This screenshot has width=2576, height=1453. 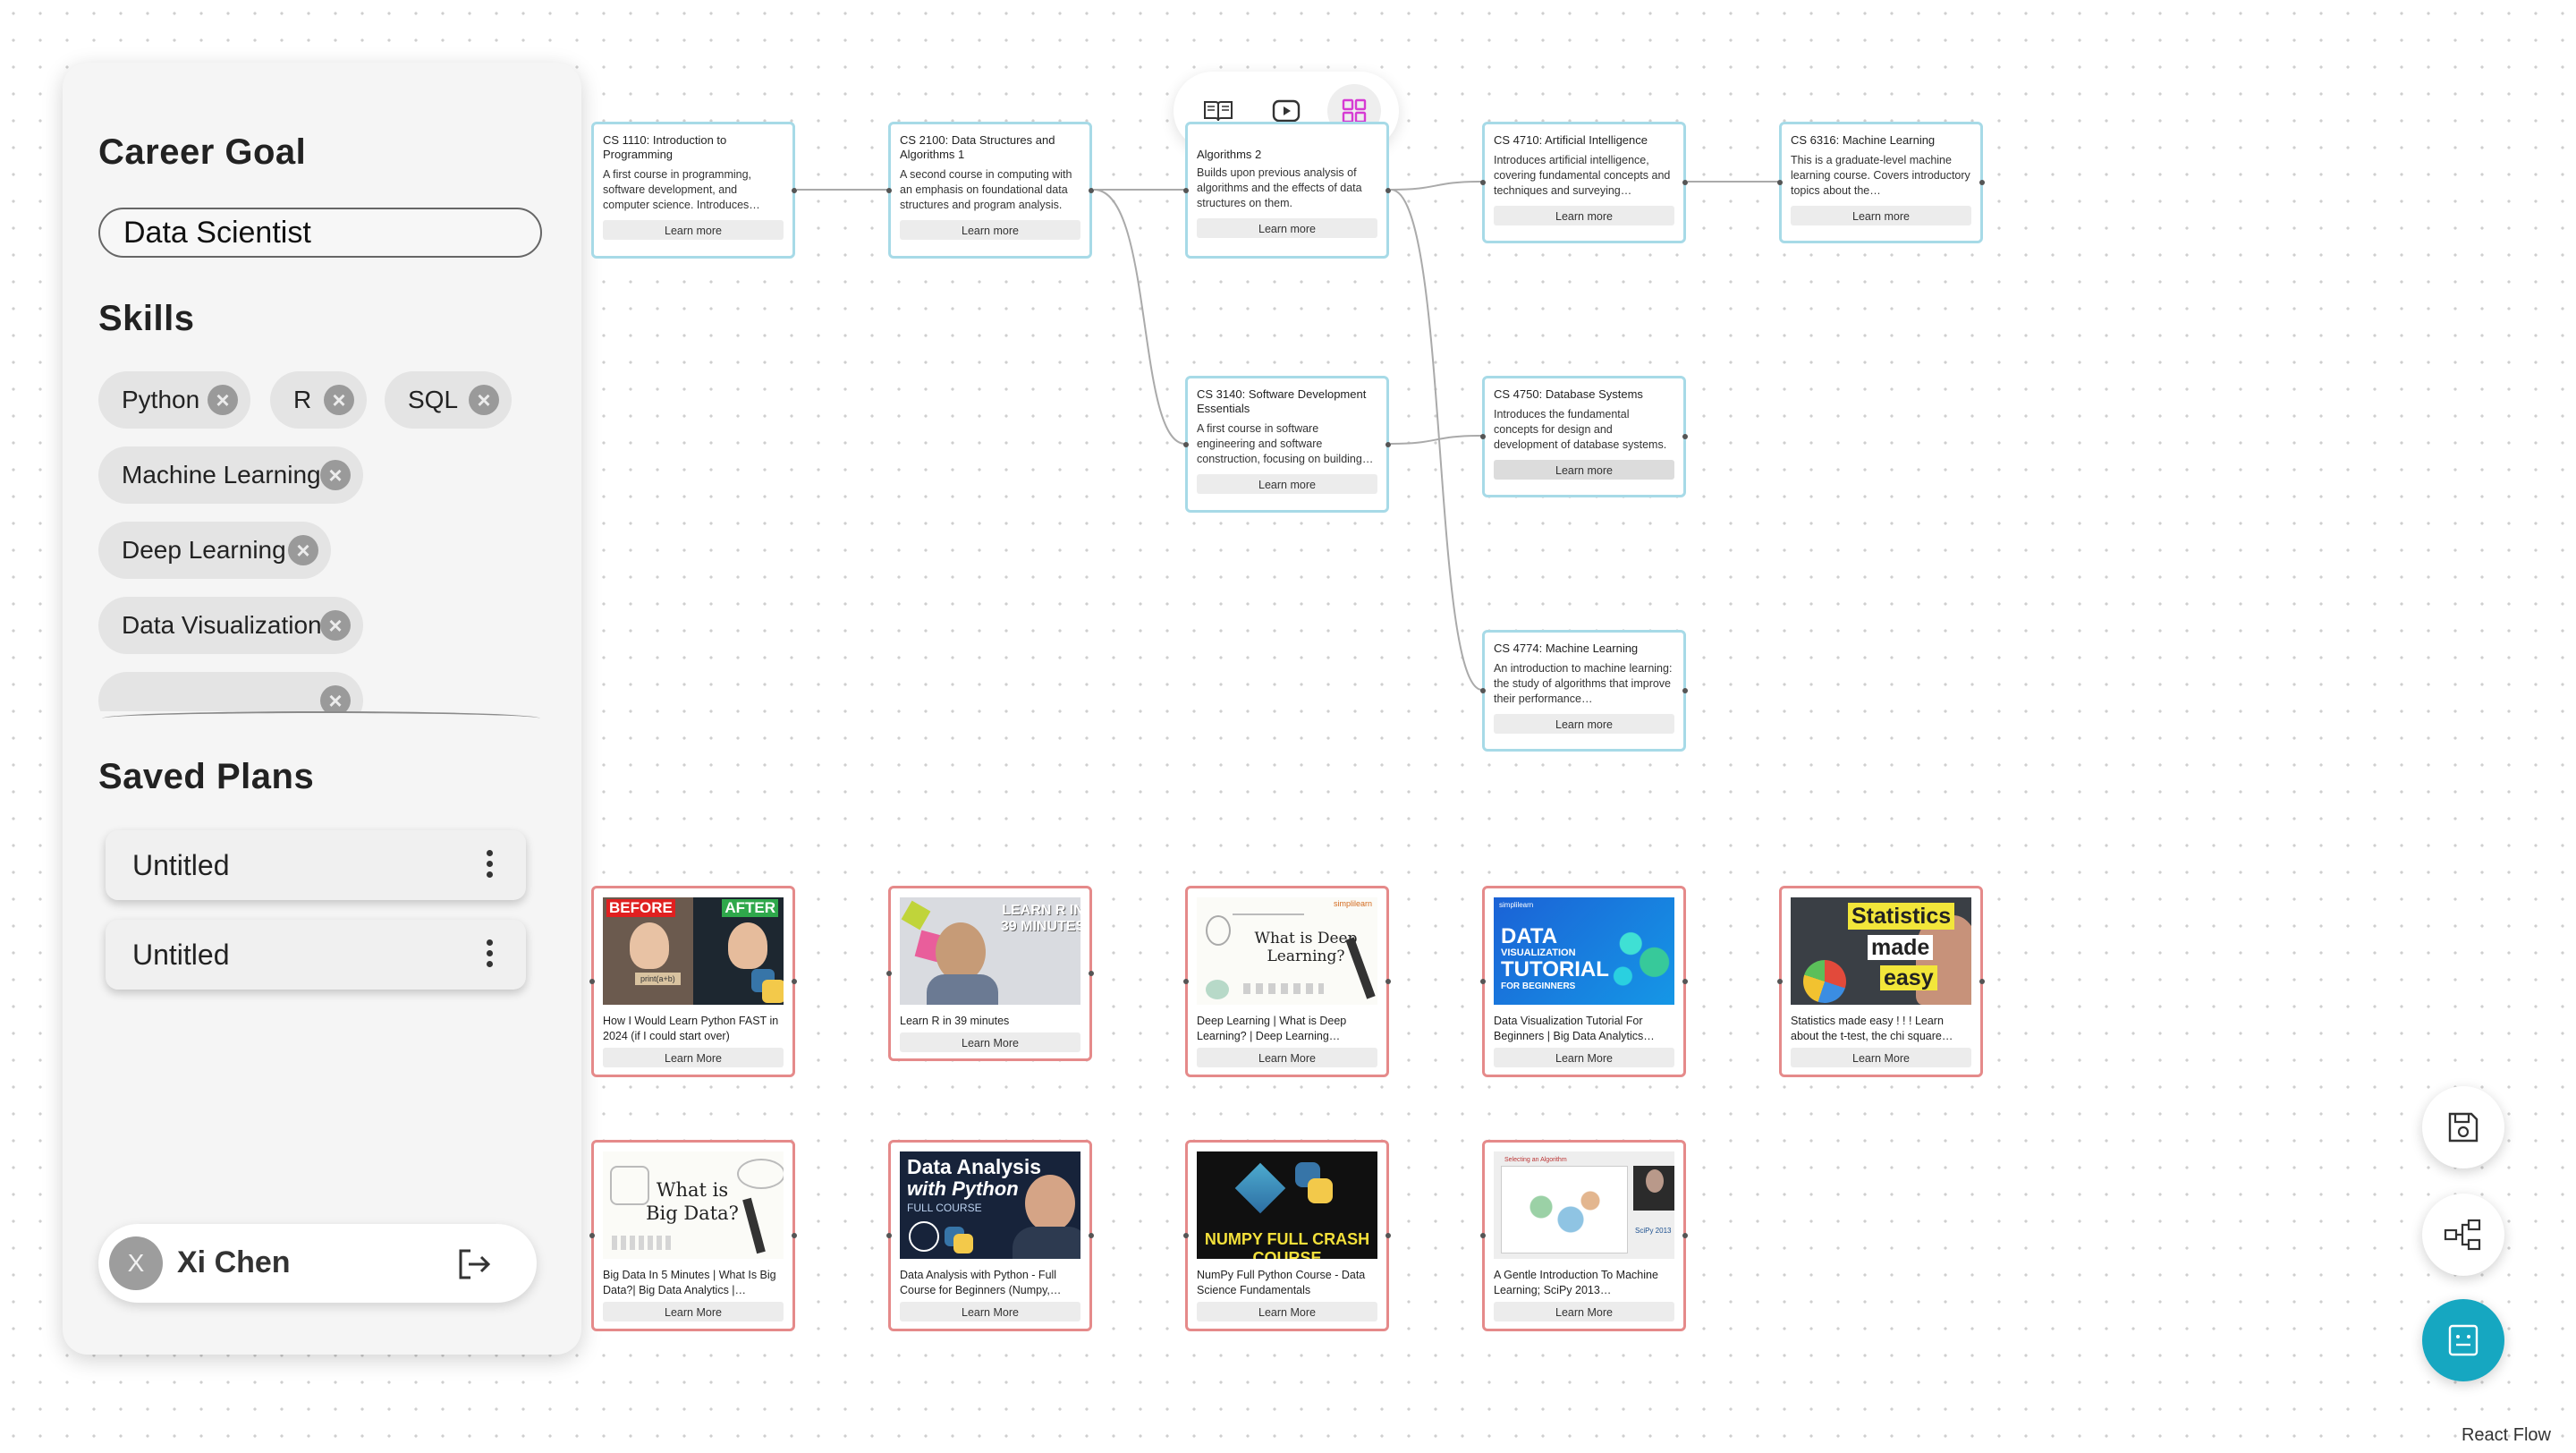 I want to click on video-thumbnail: NUMPY FULL CRASH COURSE, so click(x=1287, y=1205).